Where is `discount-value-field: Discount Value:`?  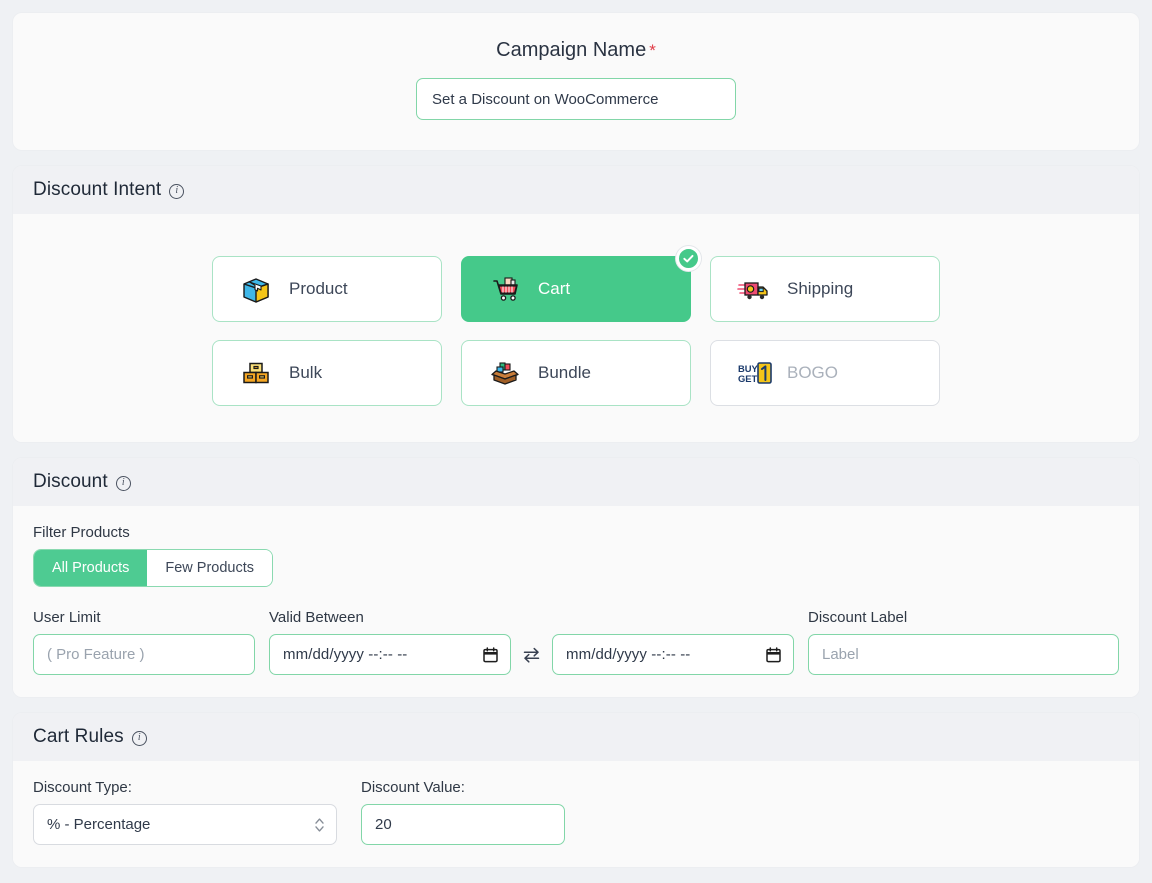
discount-value-field: Discount Value: is located at coordinates (463, 812).